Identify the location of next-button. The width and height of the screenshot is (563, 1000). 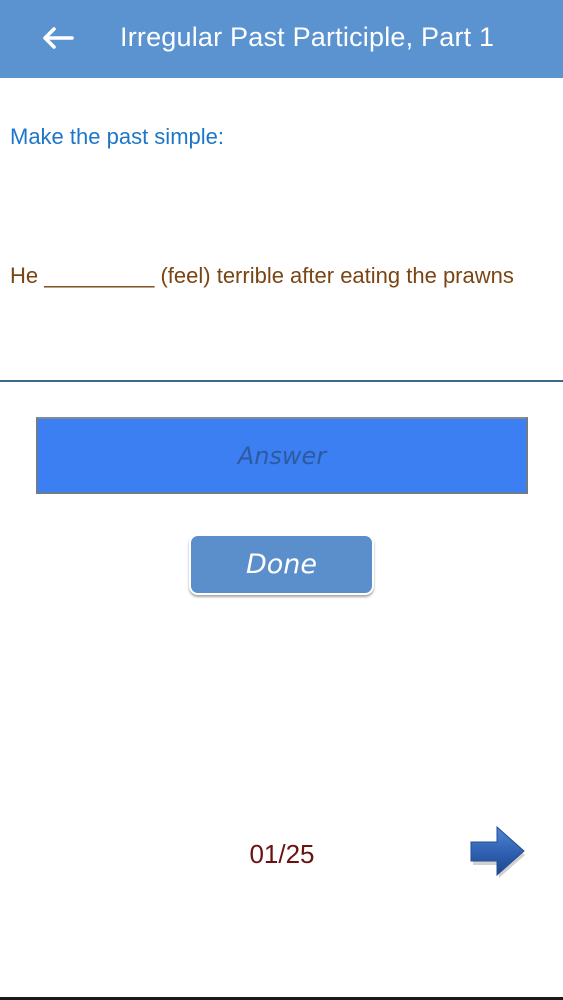
(498, 853).